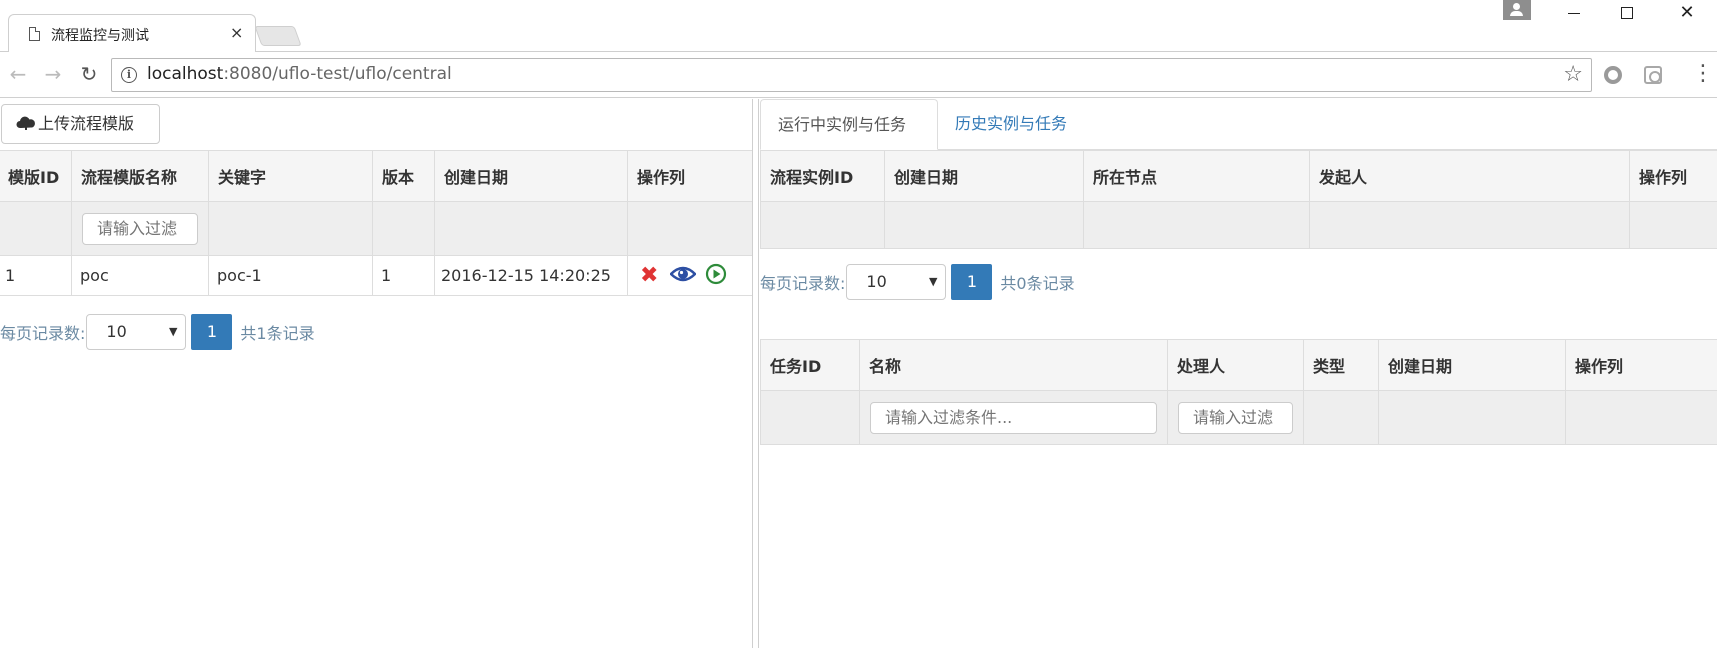 This screenshot has height=648, width=1717. Describe the element at coordinates (129, 75) in the screenshot. I see `site-info-icon: i` at that location.